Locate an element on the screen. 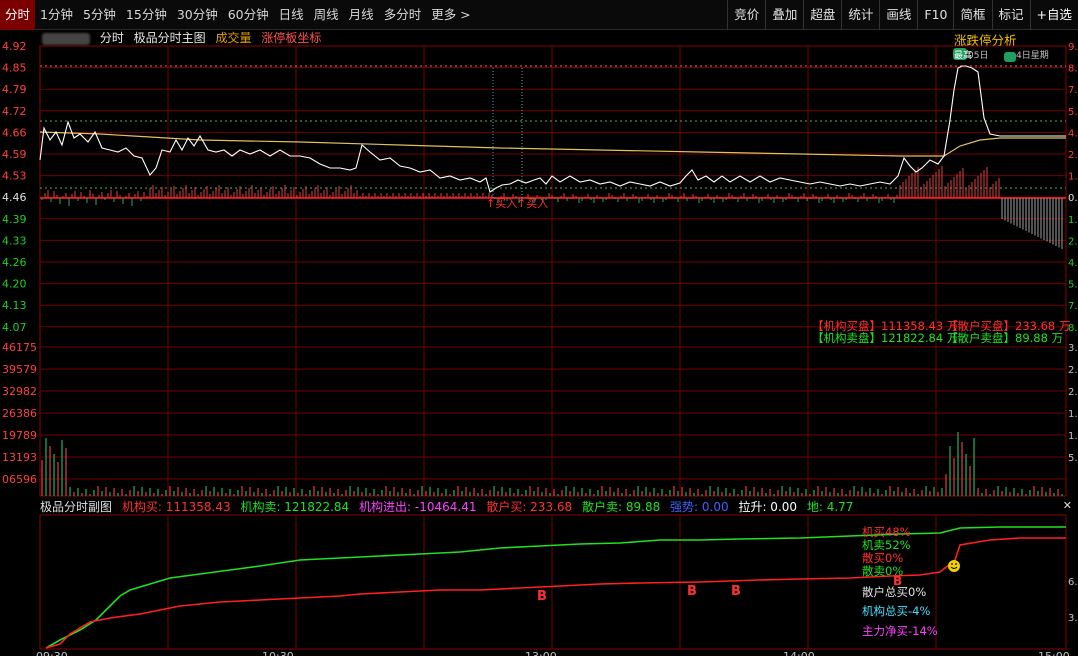 The height and width of the screenshot is (656, 1078). vol-tick-6: 06596 is located at coordinates (19, 479).